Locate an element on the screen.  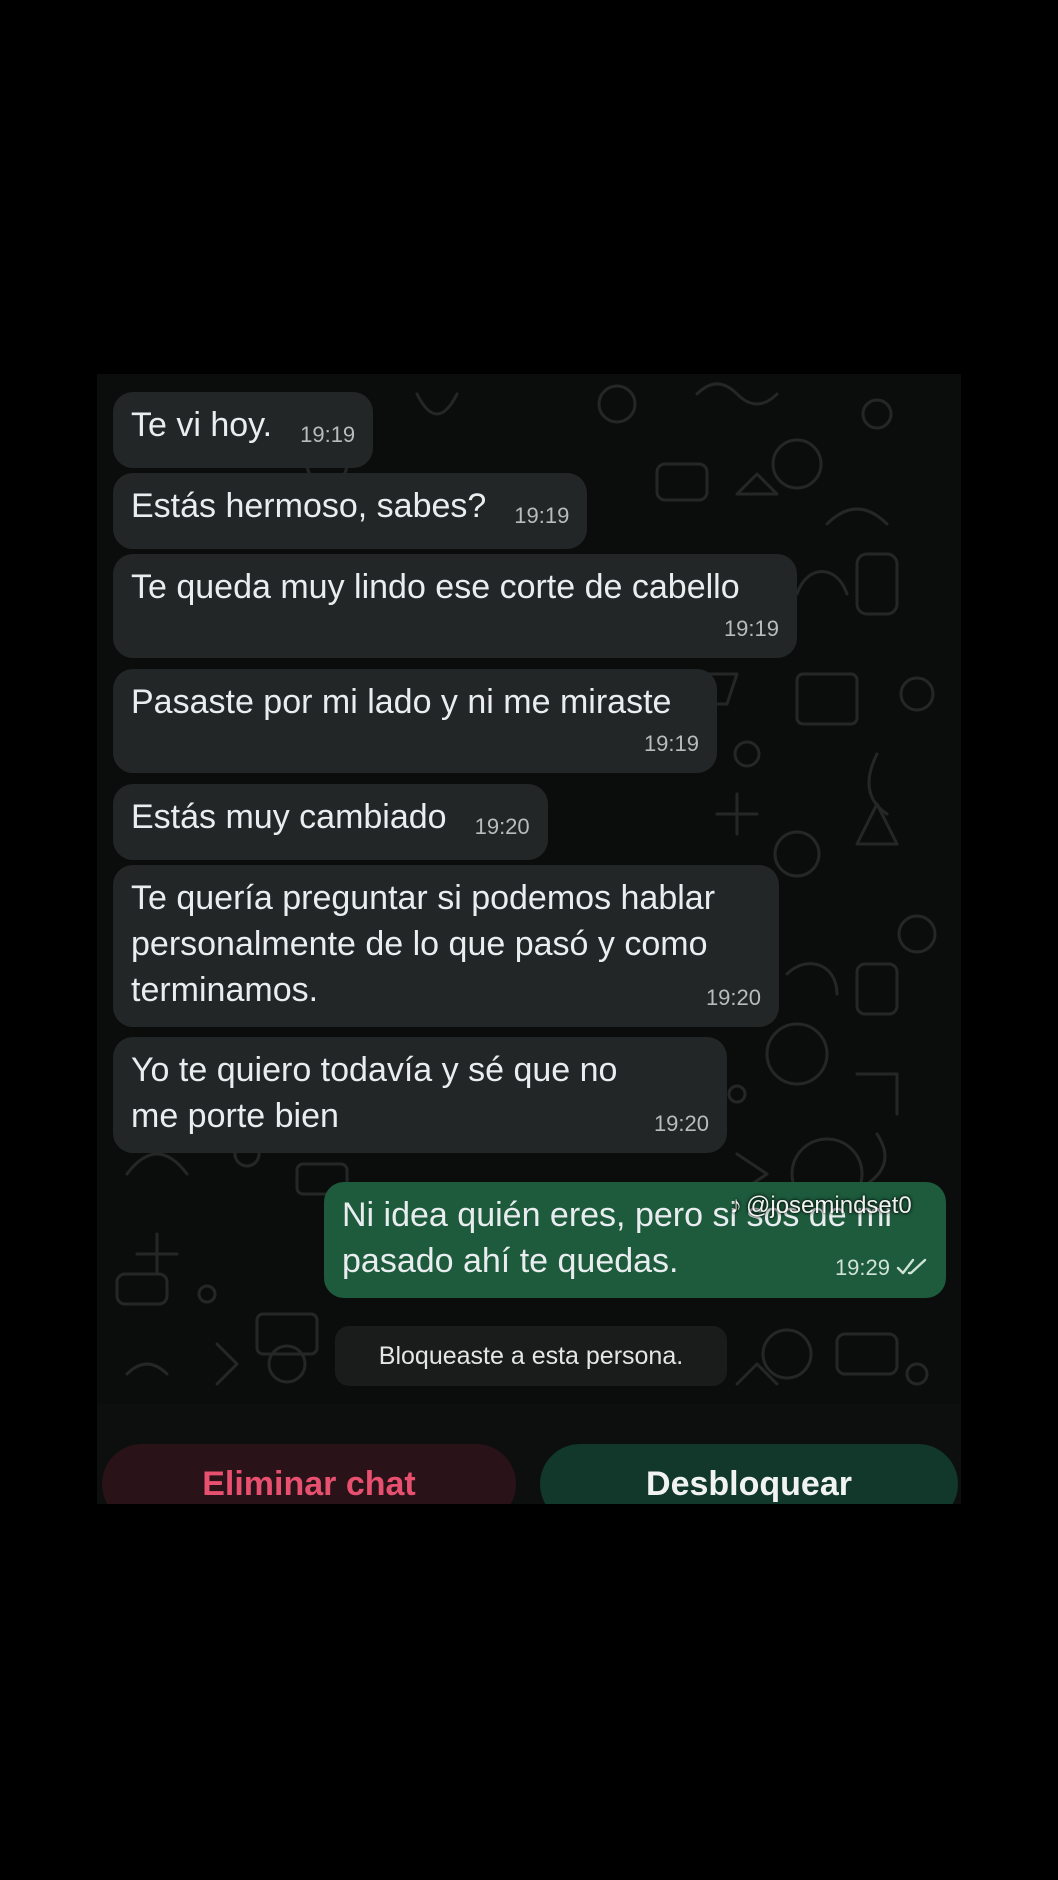
message-text: Estás hermoso, sabes? is located at coordinates (309, 506).